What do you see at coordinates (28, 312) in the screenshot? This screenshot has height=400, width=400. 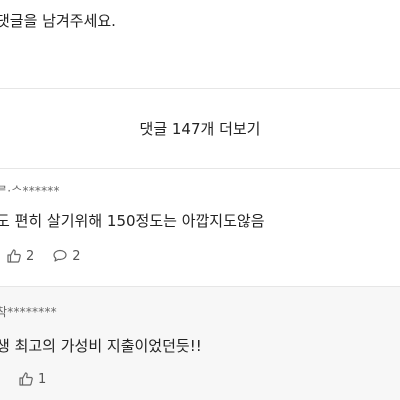 I see `comment-author: 착********` at bounding box center [28, 312].